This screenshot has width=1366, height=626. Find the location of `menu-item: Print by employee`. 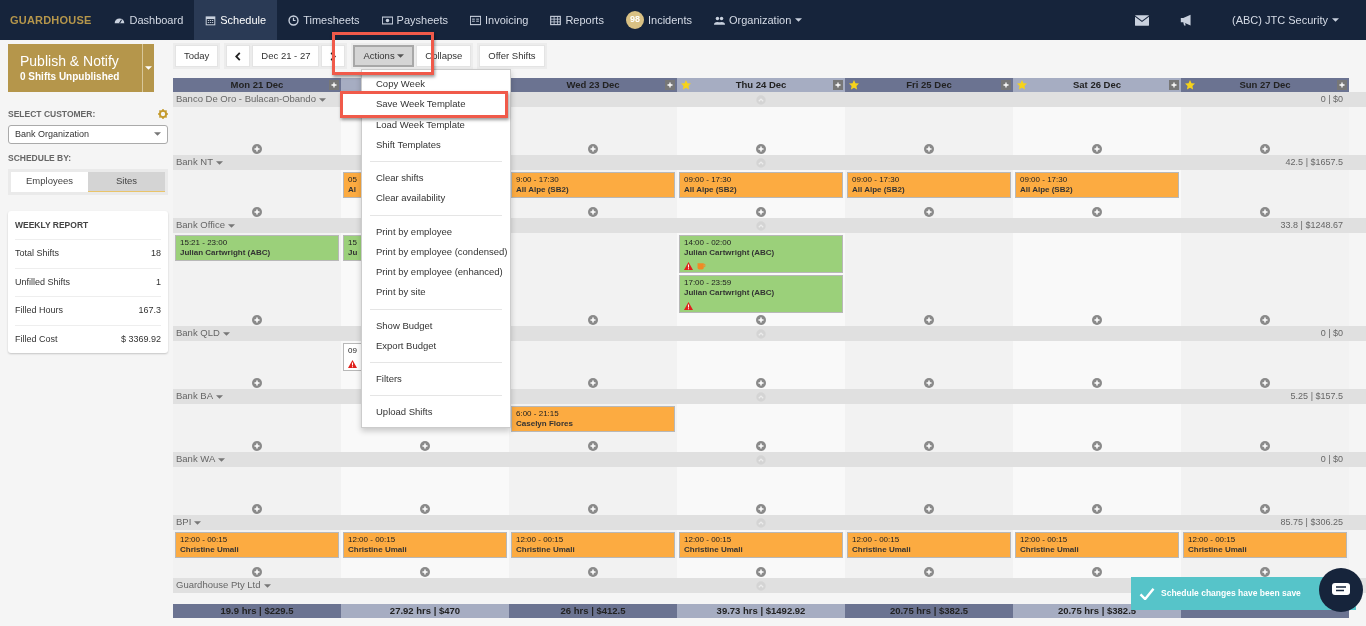

menu-item: Print by employee is located at coordinates (436, 231).